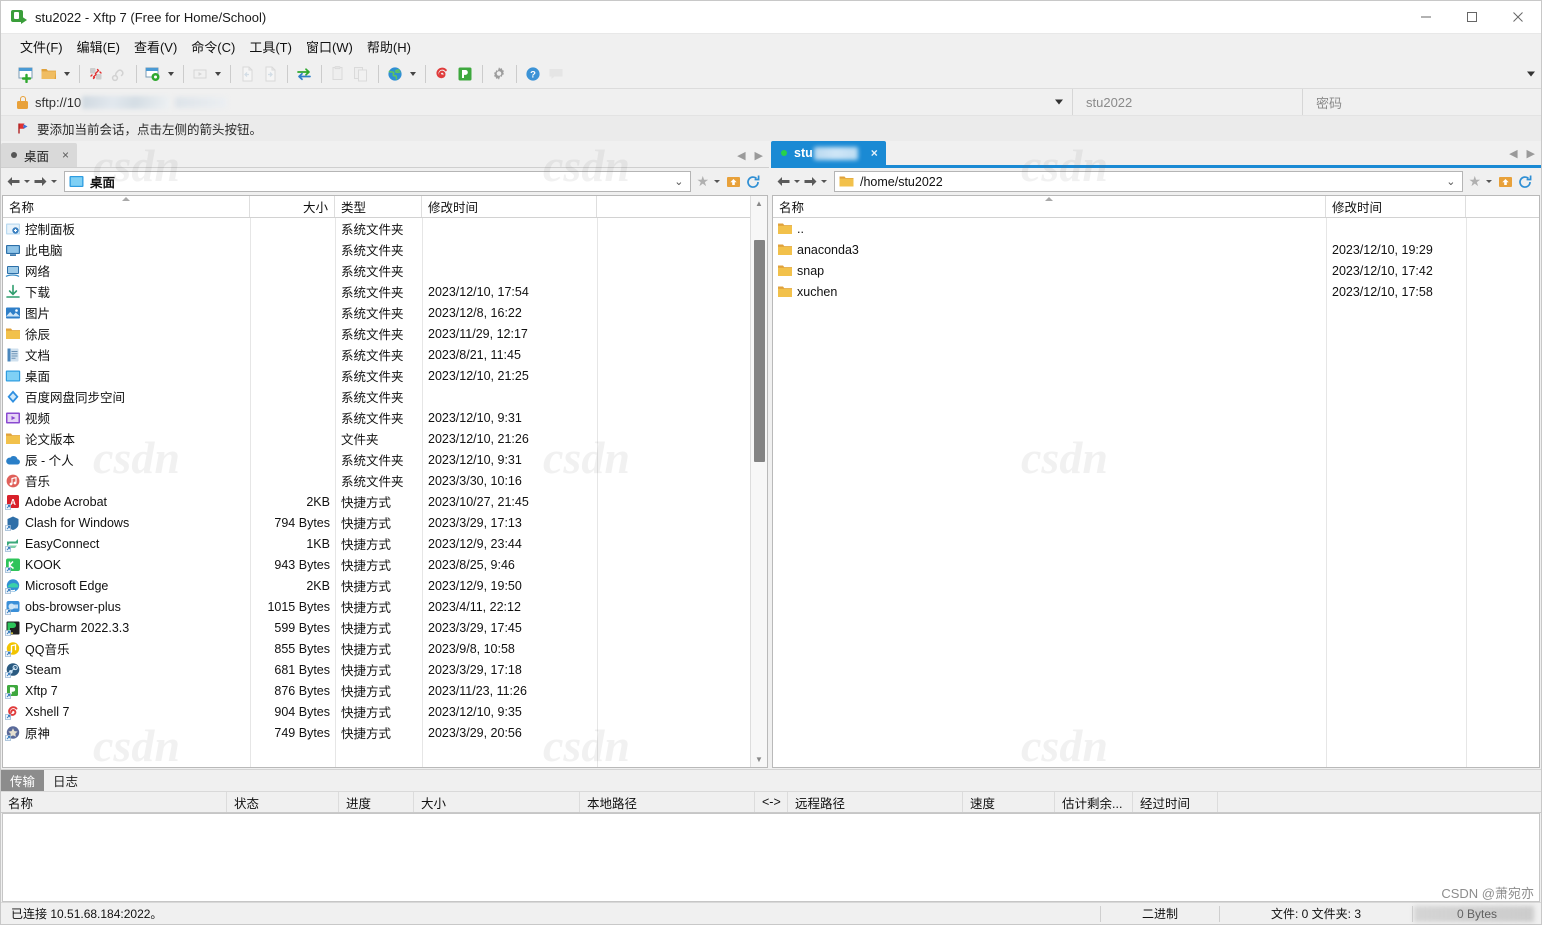 The image size is (1542, 925). What do you see at coordinates (283, 802) in the screenshot?
I see `xfer-col-status: 状态` at bounding box center [283, 802].